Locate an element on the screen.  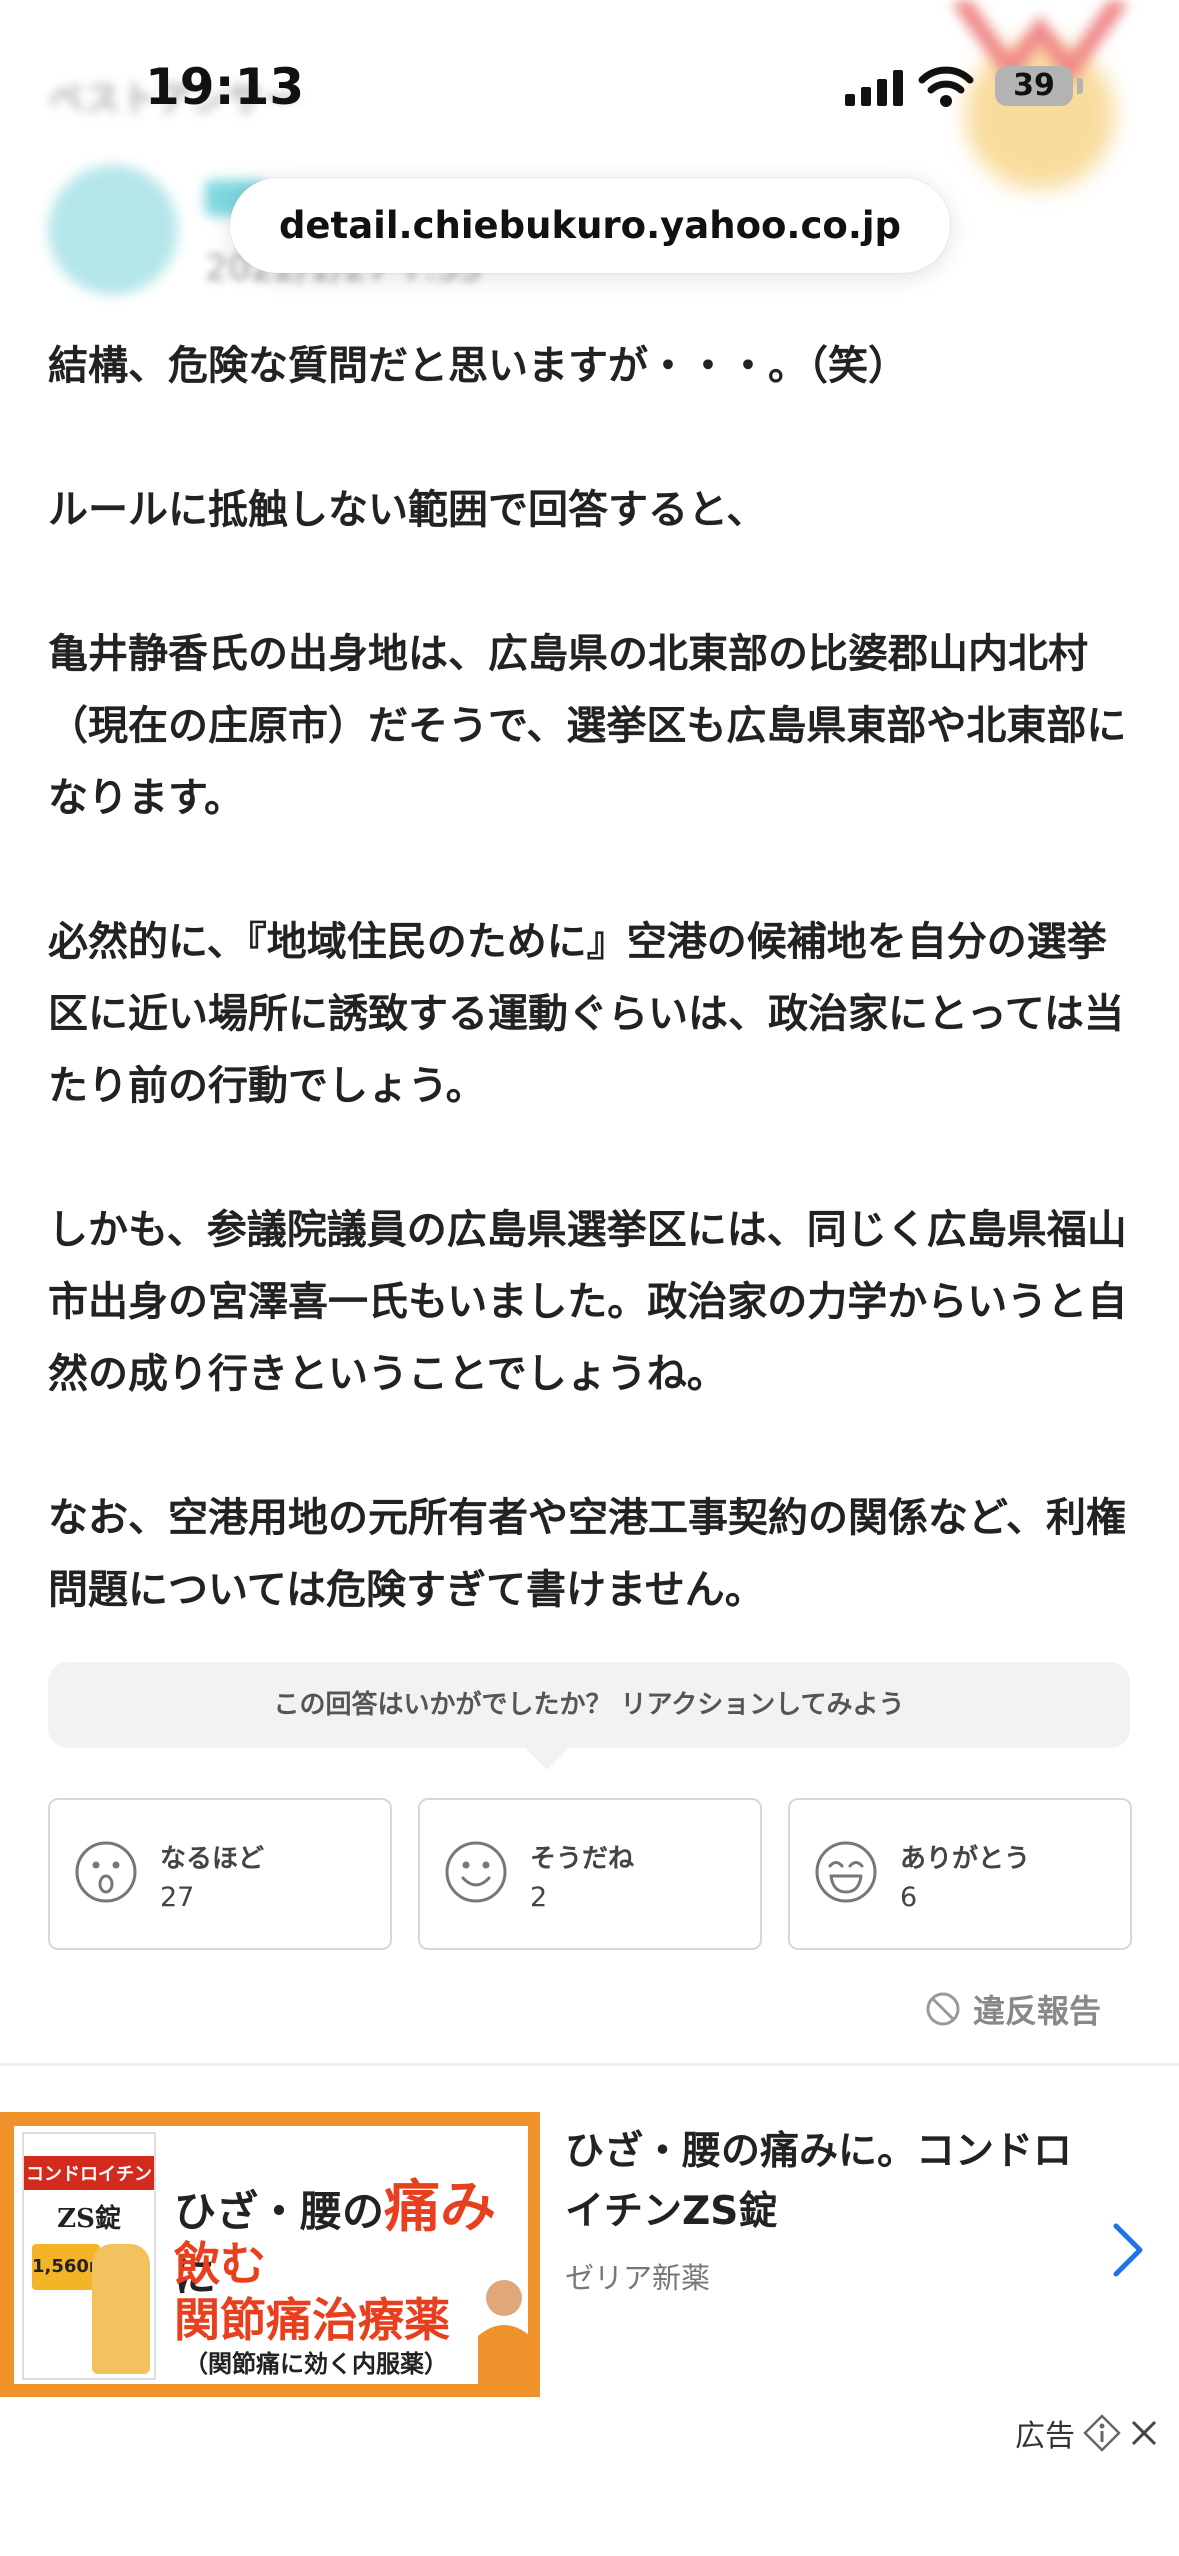
battery-cap is located at coordinates (1080, 86).